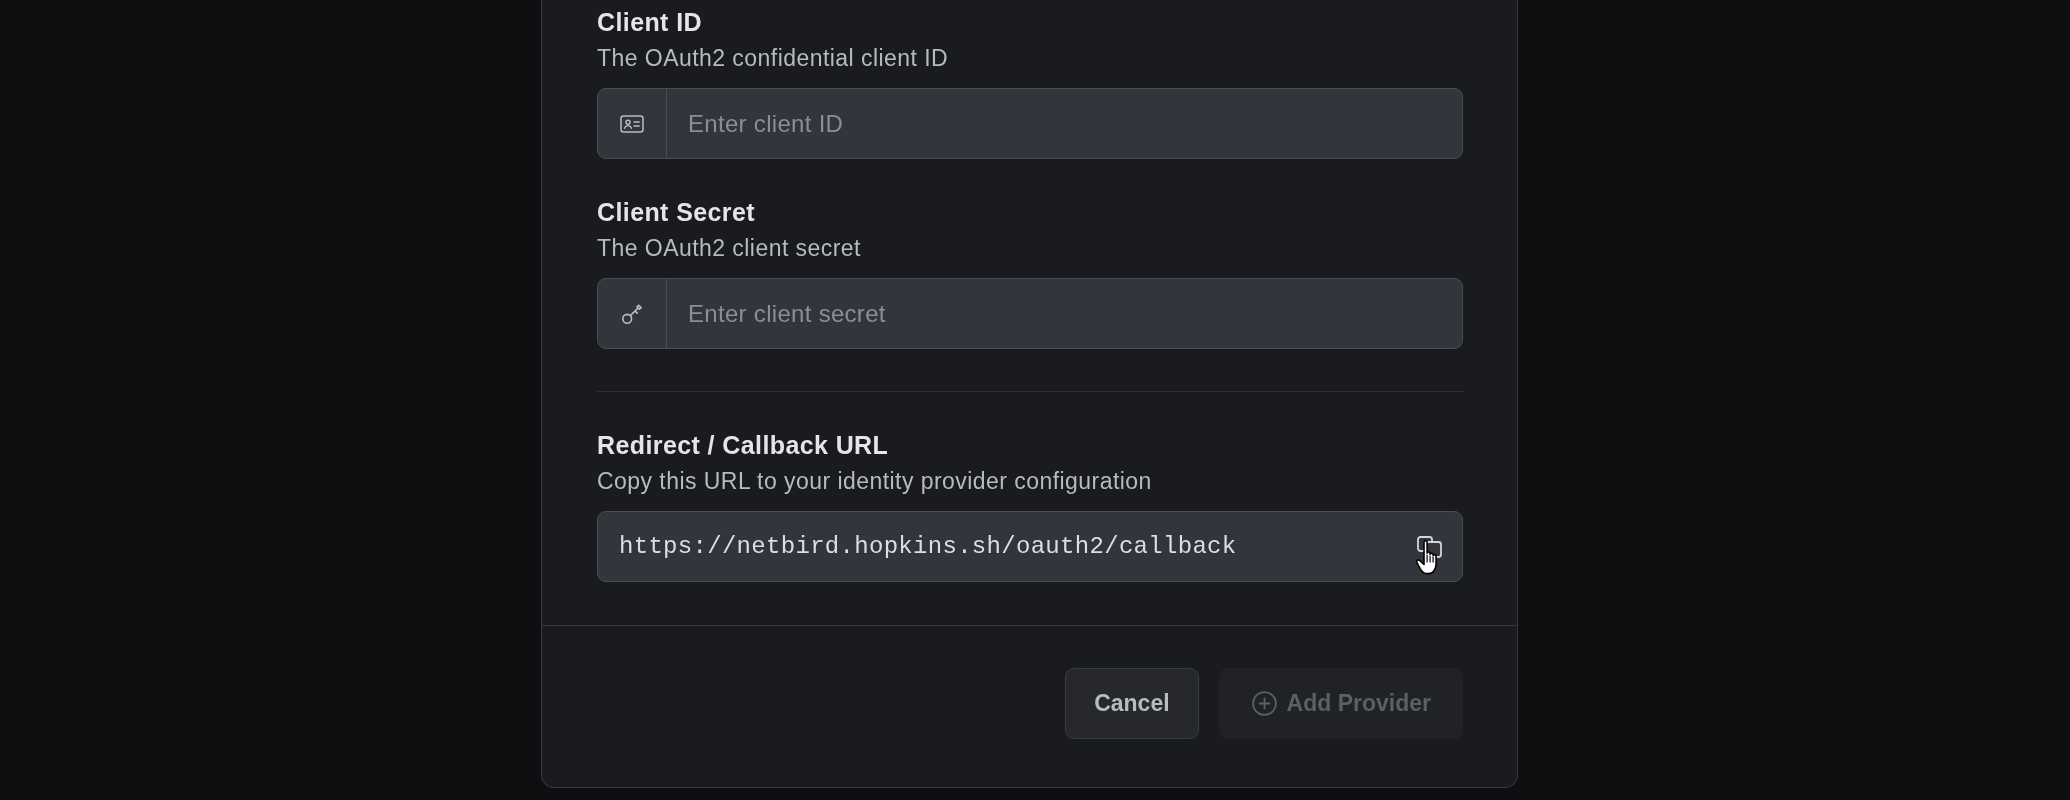 The height and width of the screenshot is (800, 2070). I want to click on field-label: Redirect / Callback URL, so click(743, 445).